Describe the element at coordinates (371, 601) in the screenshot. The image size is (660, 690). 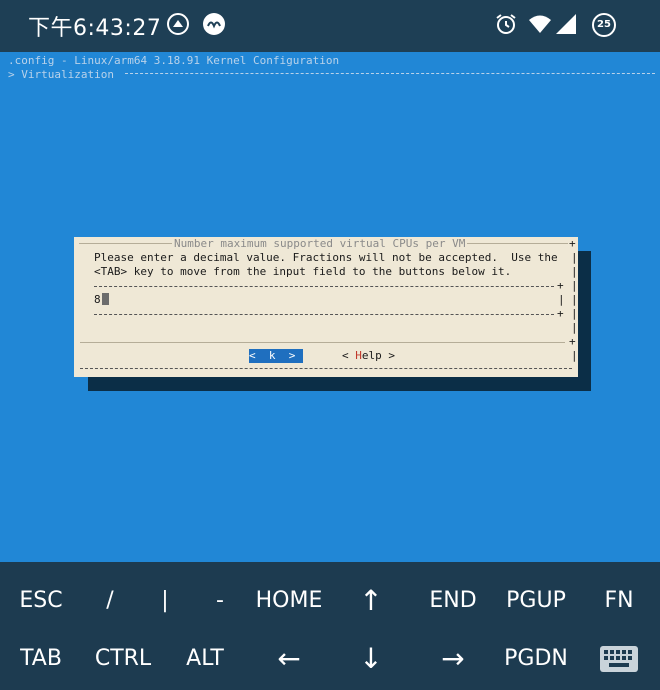
I see `key-arrow-up: ↑` at that location.